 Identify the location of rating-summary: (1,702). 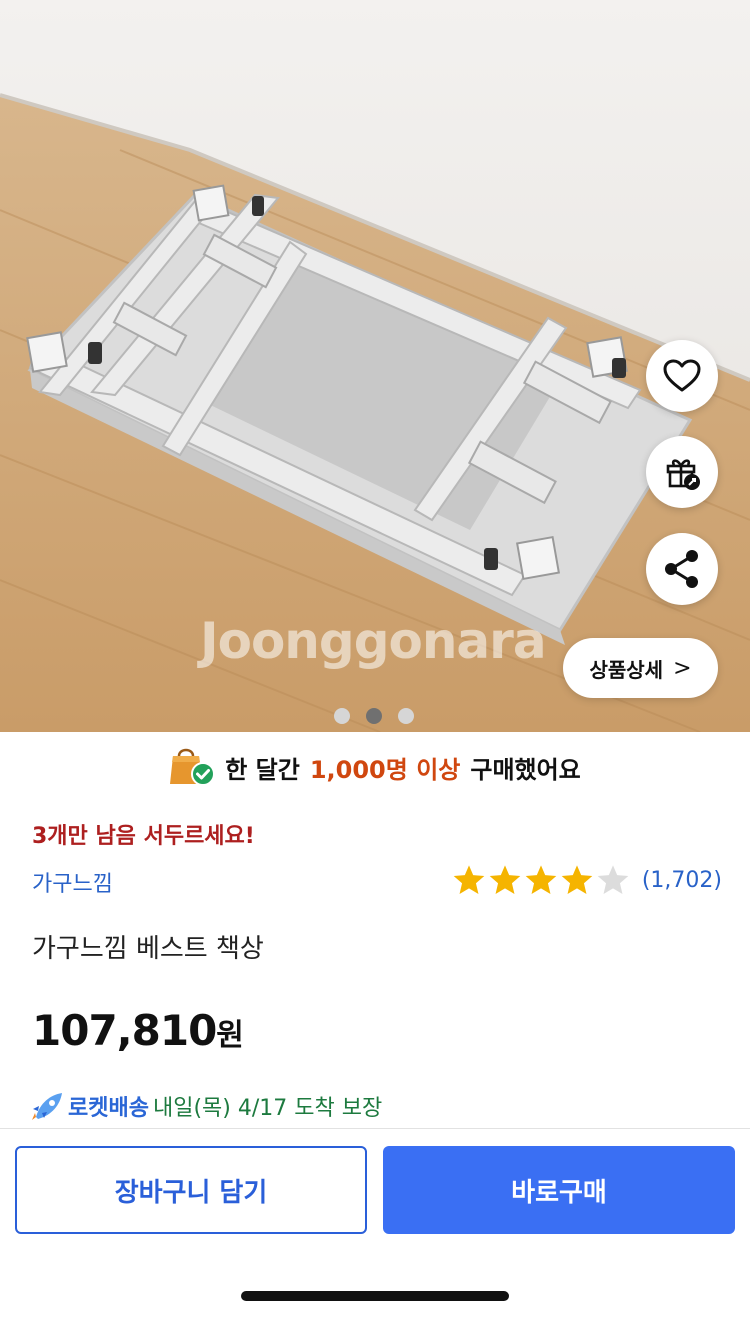
(587, 880).